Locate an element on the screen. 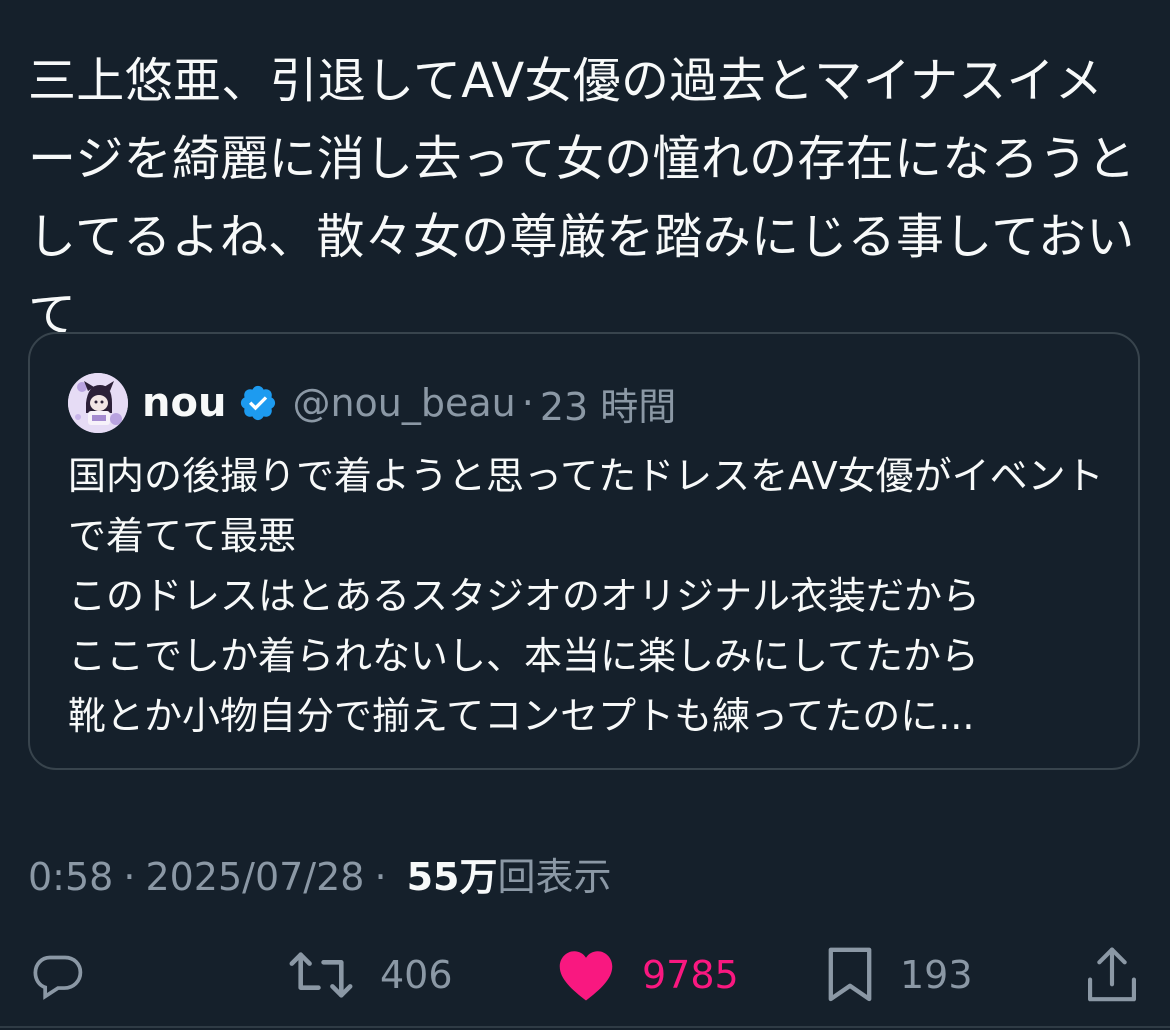 The height and width of the screenshot is (1030, 1170). tweet-time: 0:58 is located at coordinates (70, 877).